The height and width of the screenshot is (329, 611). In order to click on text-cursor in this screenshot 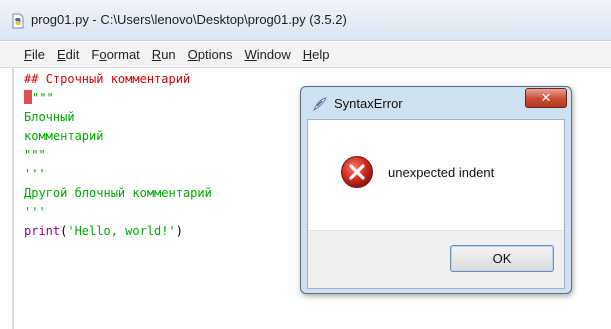, I will do `click(28, 97)`.